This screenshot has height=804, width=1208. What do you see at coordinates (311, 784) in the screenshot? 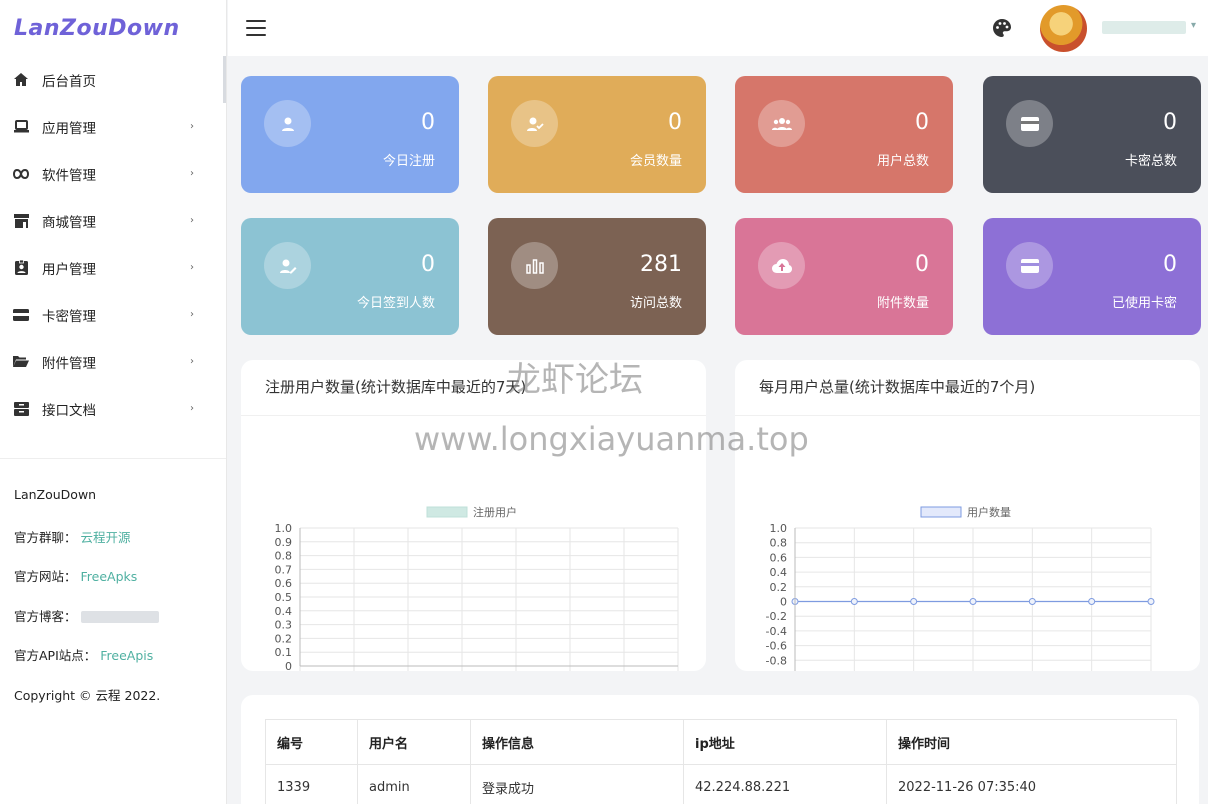
I see `cell-id: 1339` at bounding box center [311, 784].